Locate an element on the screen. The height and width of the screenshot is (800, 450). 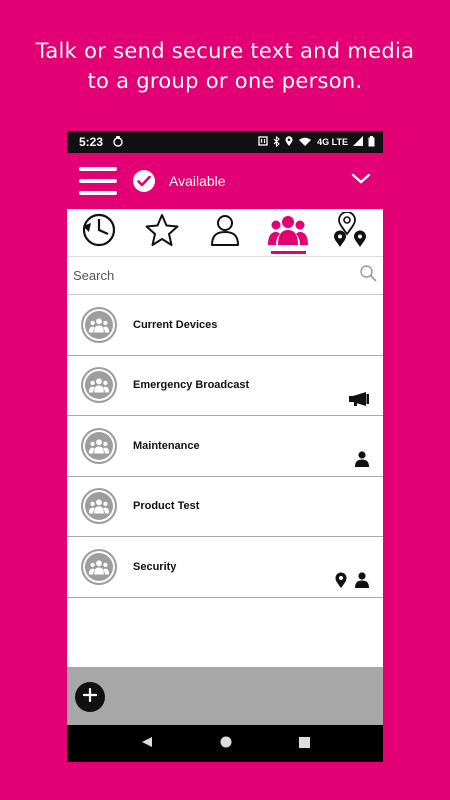
search-input is located at coordinates (216, 275).